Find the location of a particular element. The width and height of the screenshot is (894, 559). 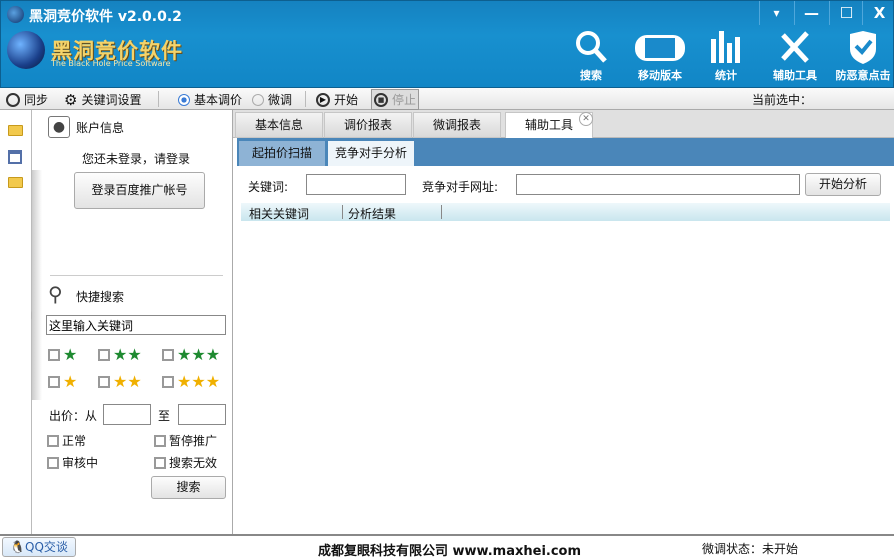

keyword-settings-label: 关键词设置 is located at coordinates (111, 100).